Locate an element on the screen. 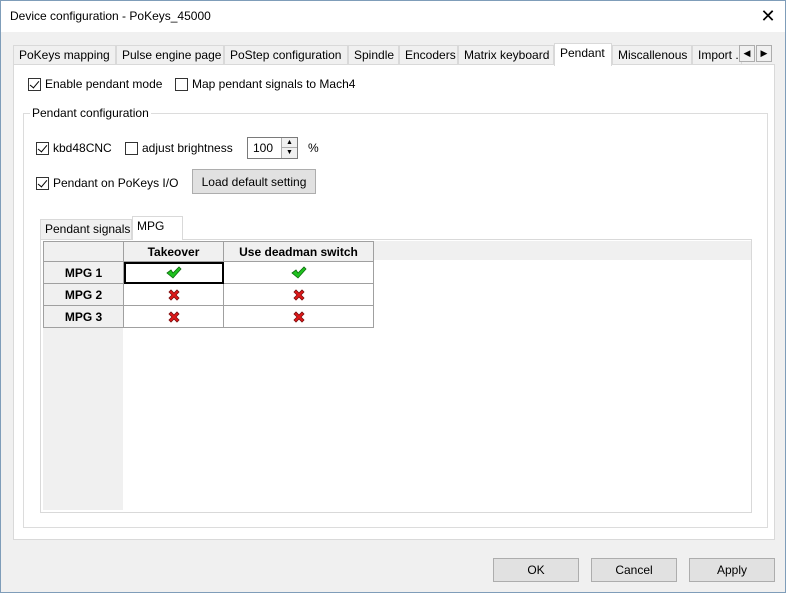 This screenshot has height=593, width=786. ok-button: OK is located at coordinates (536, 570).